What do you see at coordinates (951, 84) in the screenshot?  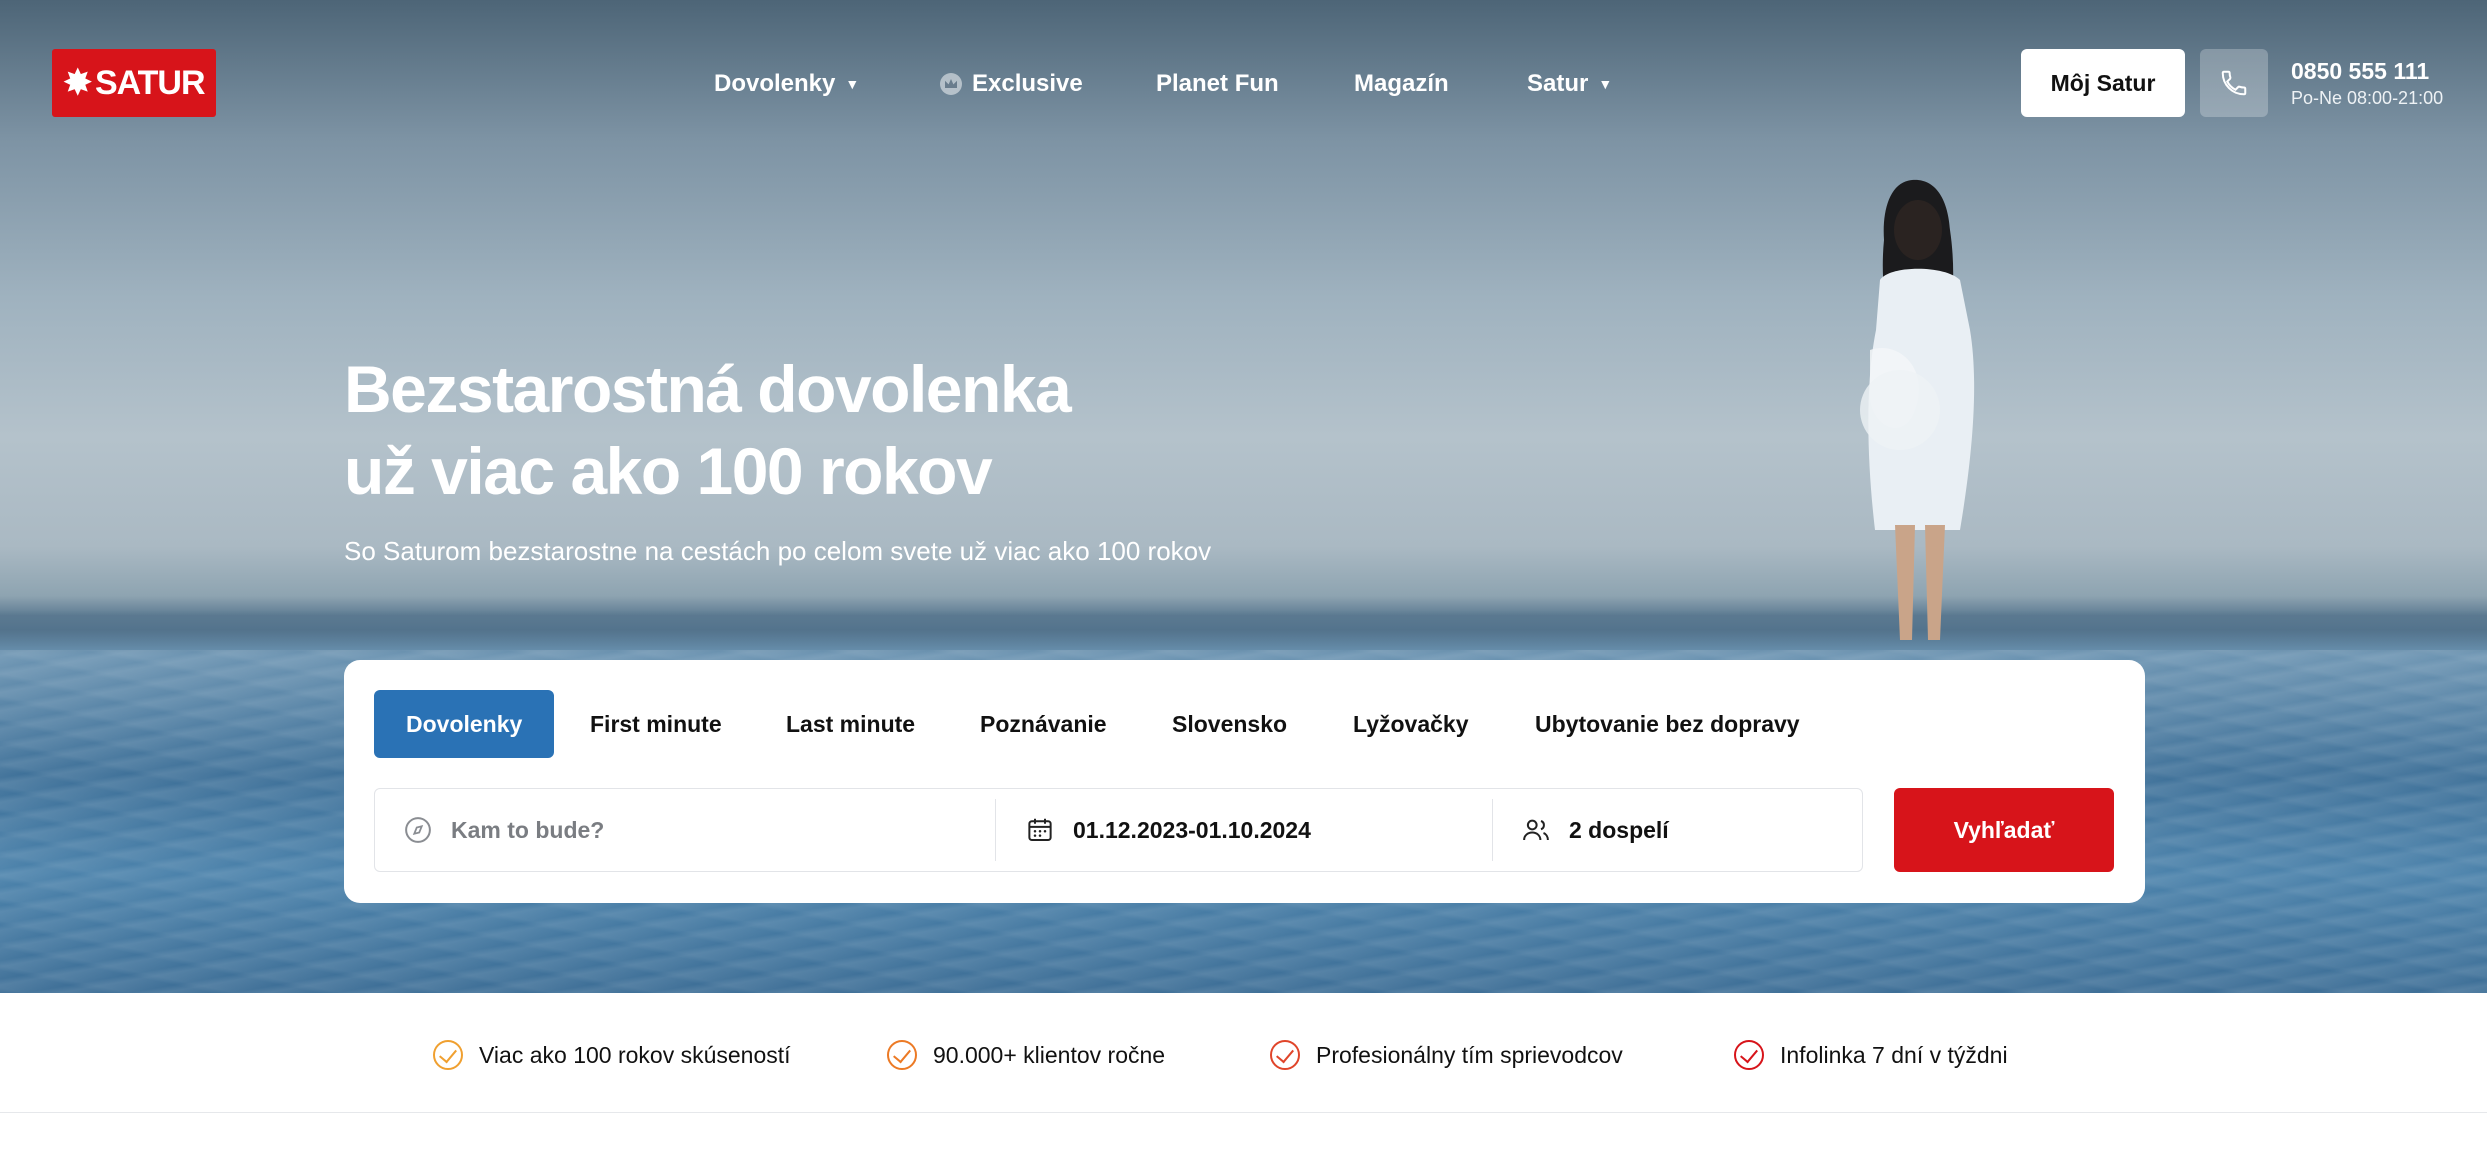 I see `crown-icon` at bounding box center [951, 84].